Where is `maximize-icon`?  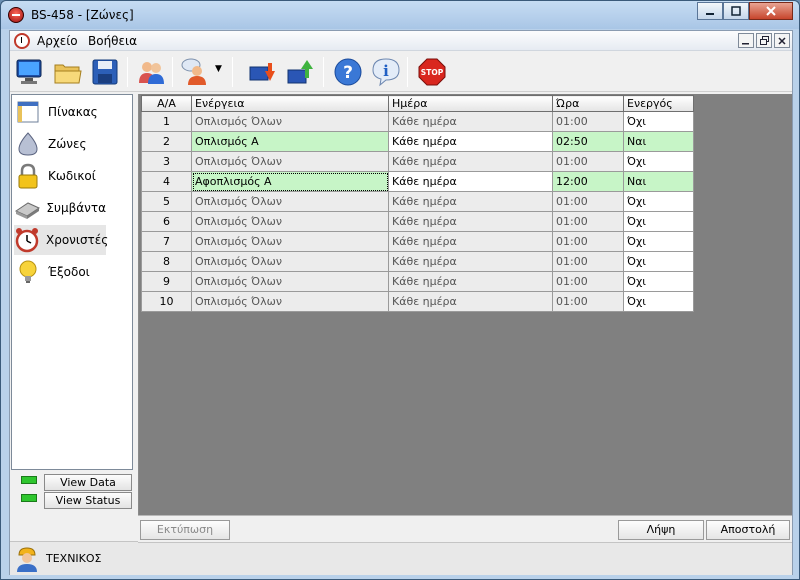
maximize-icon is located at coordinates (736, 11).